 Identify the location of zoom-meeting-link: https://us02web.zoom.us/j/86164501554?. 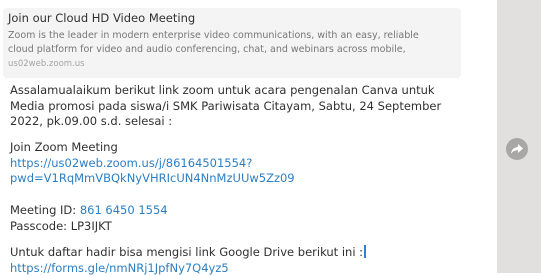
(152, 164).